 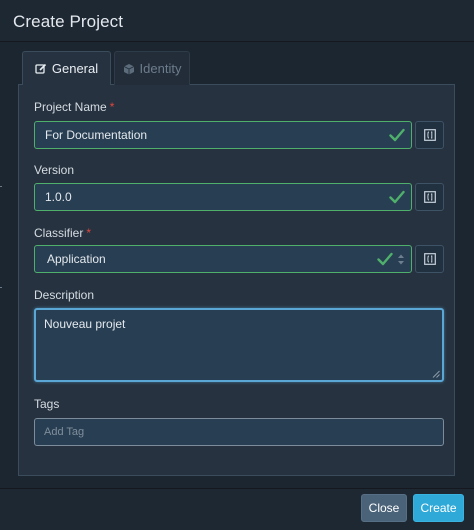 I want to click on select-arrows-icon, so click(x=401, y=259).